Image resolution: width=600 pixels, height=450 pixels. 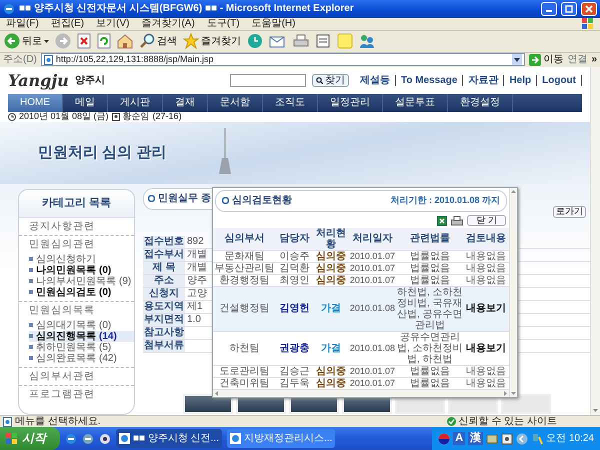 I want to click on table-cell: 2010.01.08, so click(x=372, y=348).